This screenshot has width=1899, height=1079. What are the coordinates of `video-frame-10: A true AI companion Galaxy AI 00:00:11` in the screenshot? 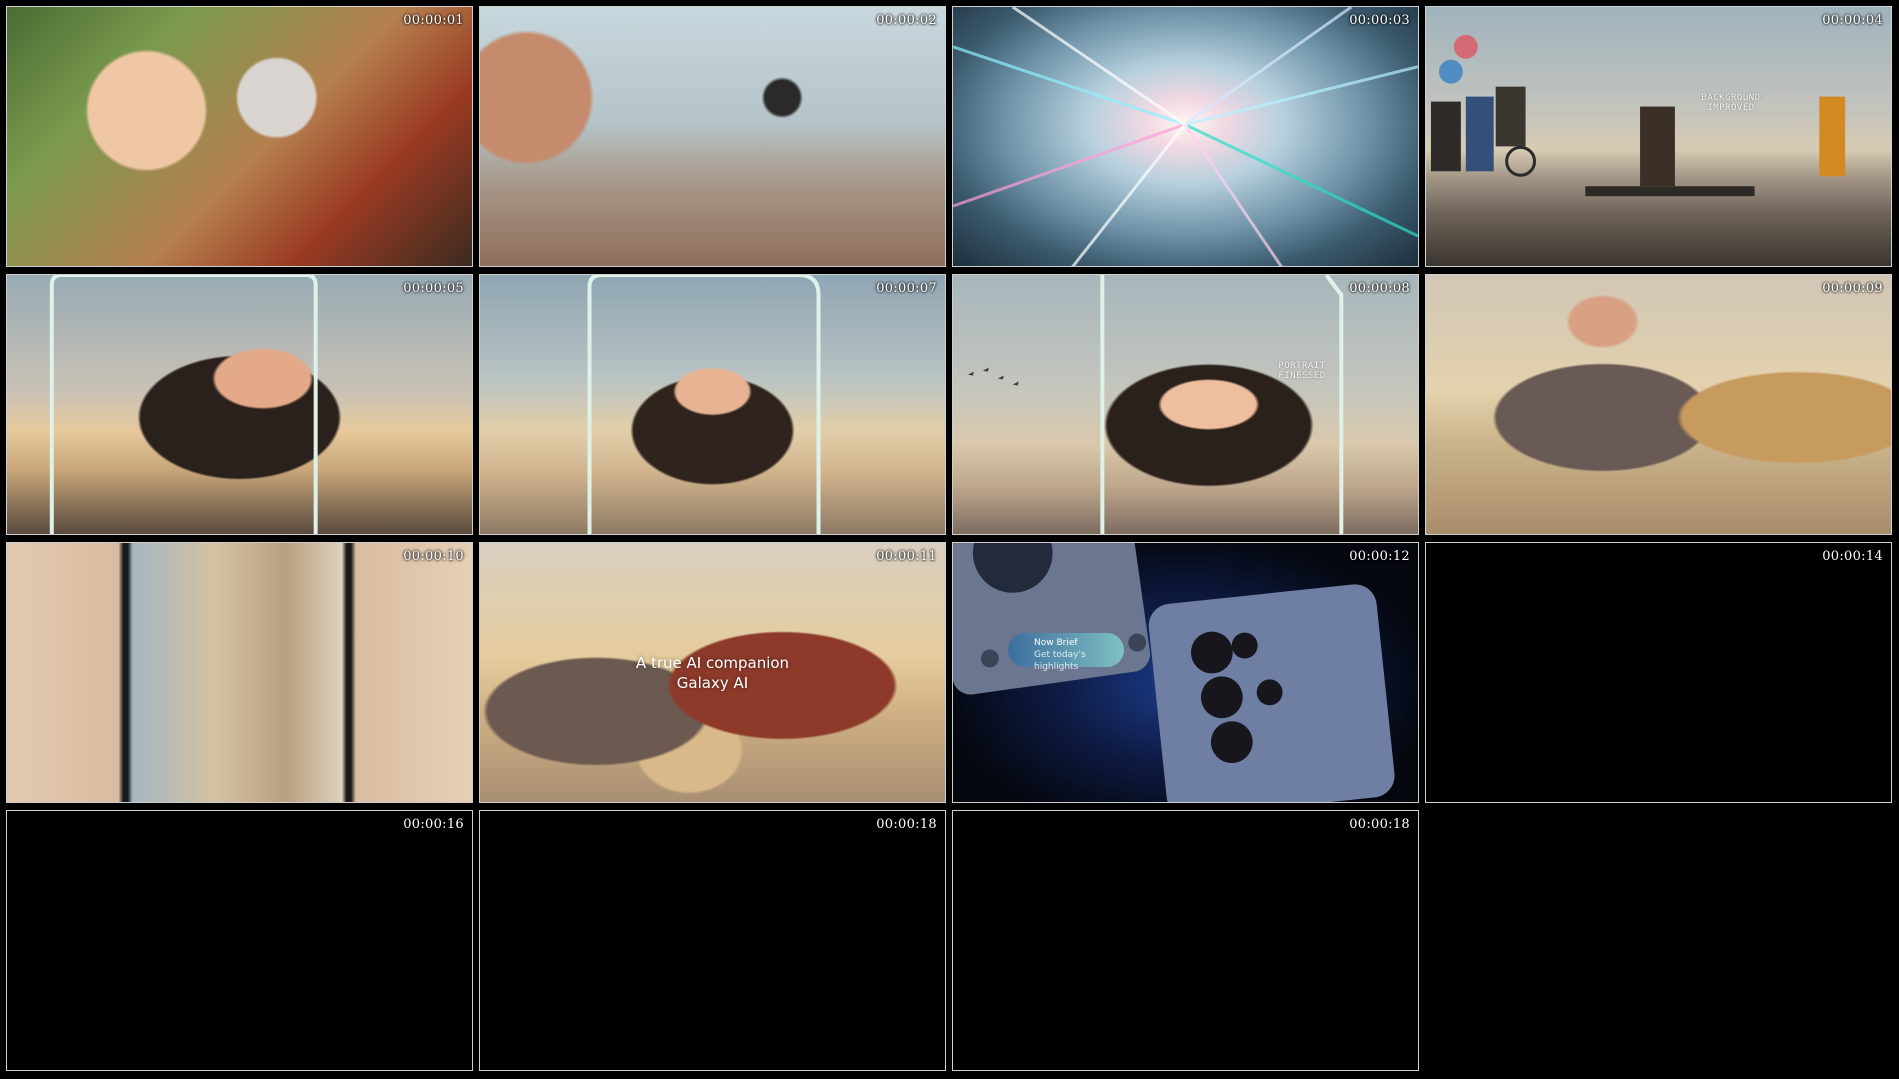 It's located at (712, 672).